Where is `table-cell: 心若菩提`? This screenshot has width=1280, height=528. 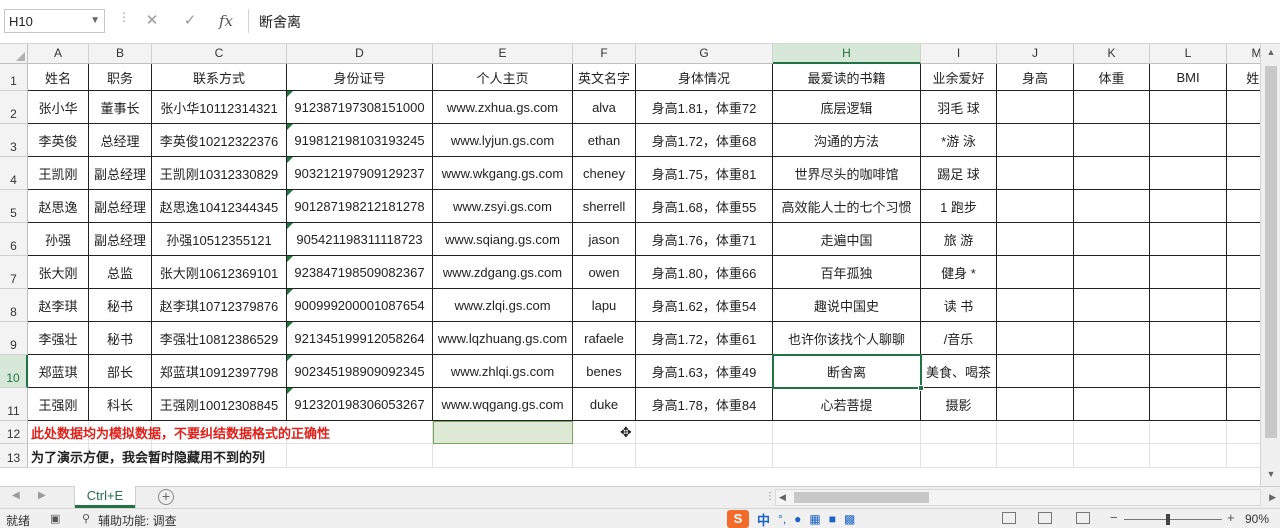 table-cell: 心若菩提 is located at coordinates (847, 404).